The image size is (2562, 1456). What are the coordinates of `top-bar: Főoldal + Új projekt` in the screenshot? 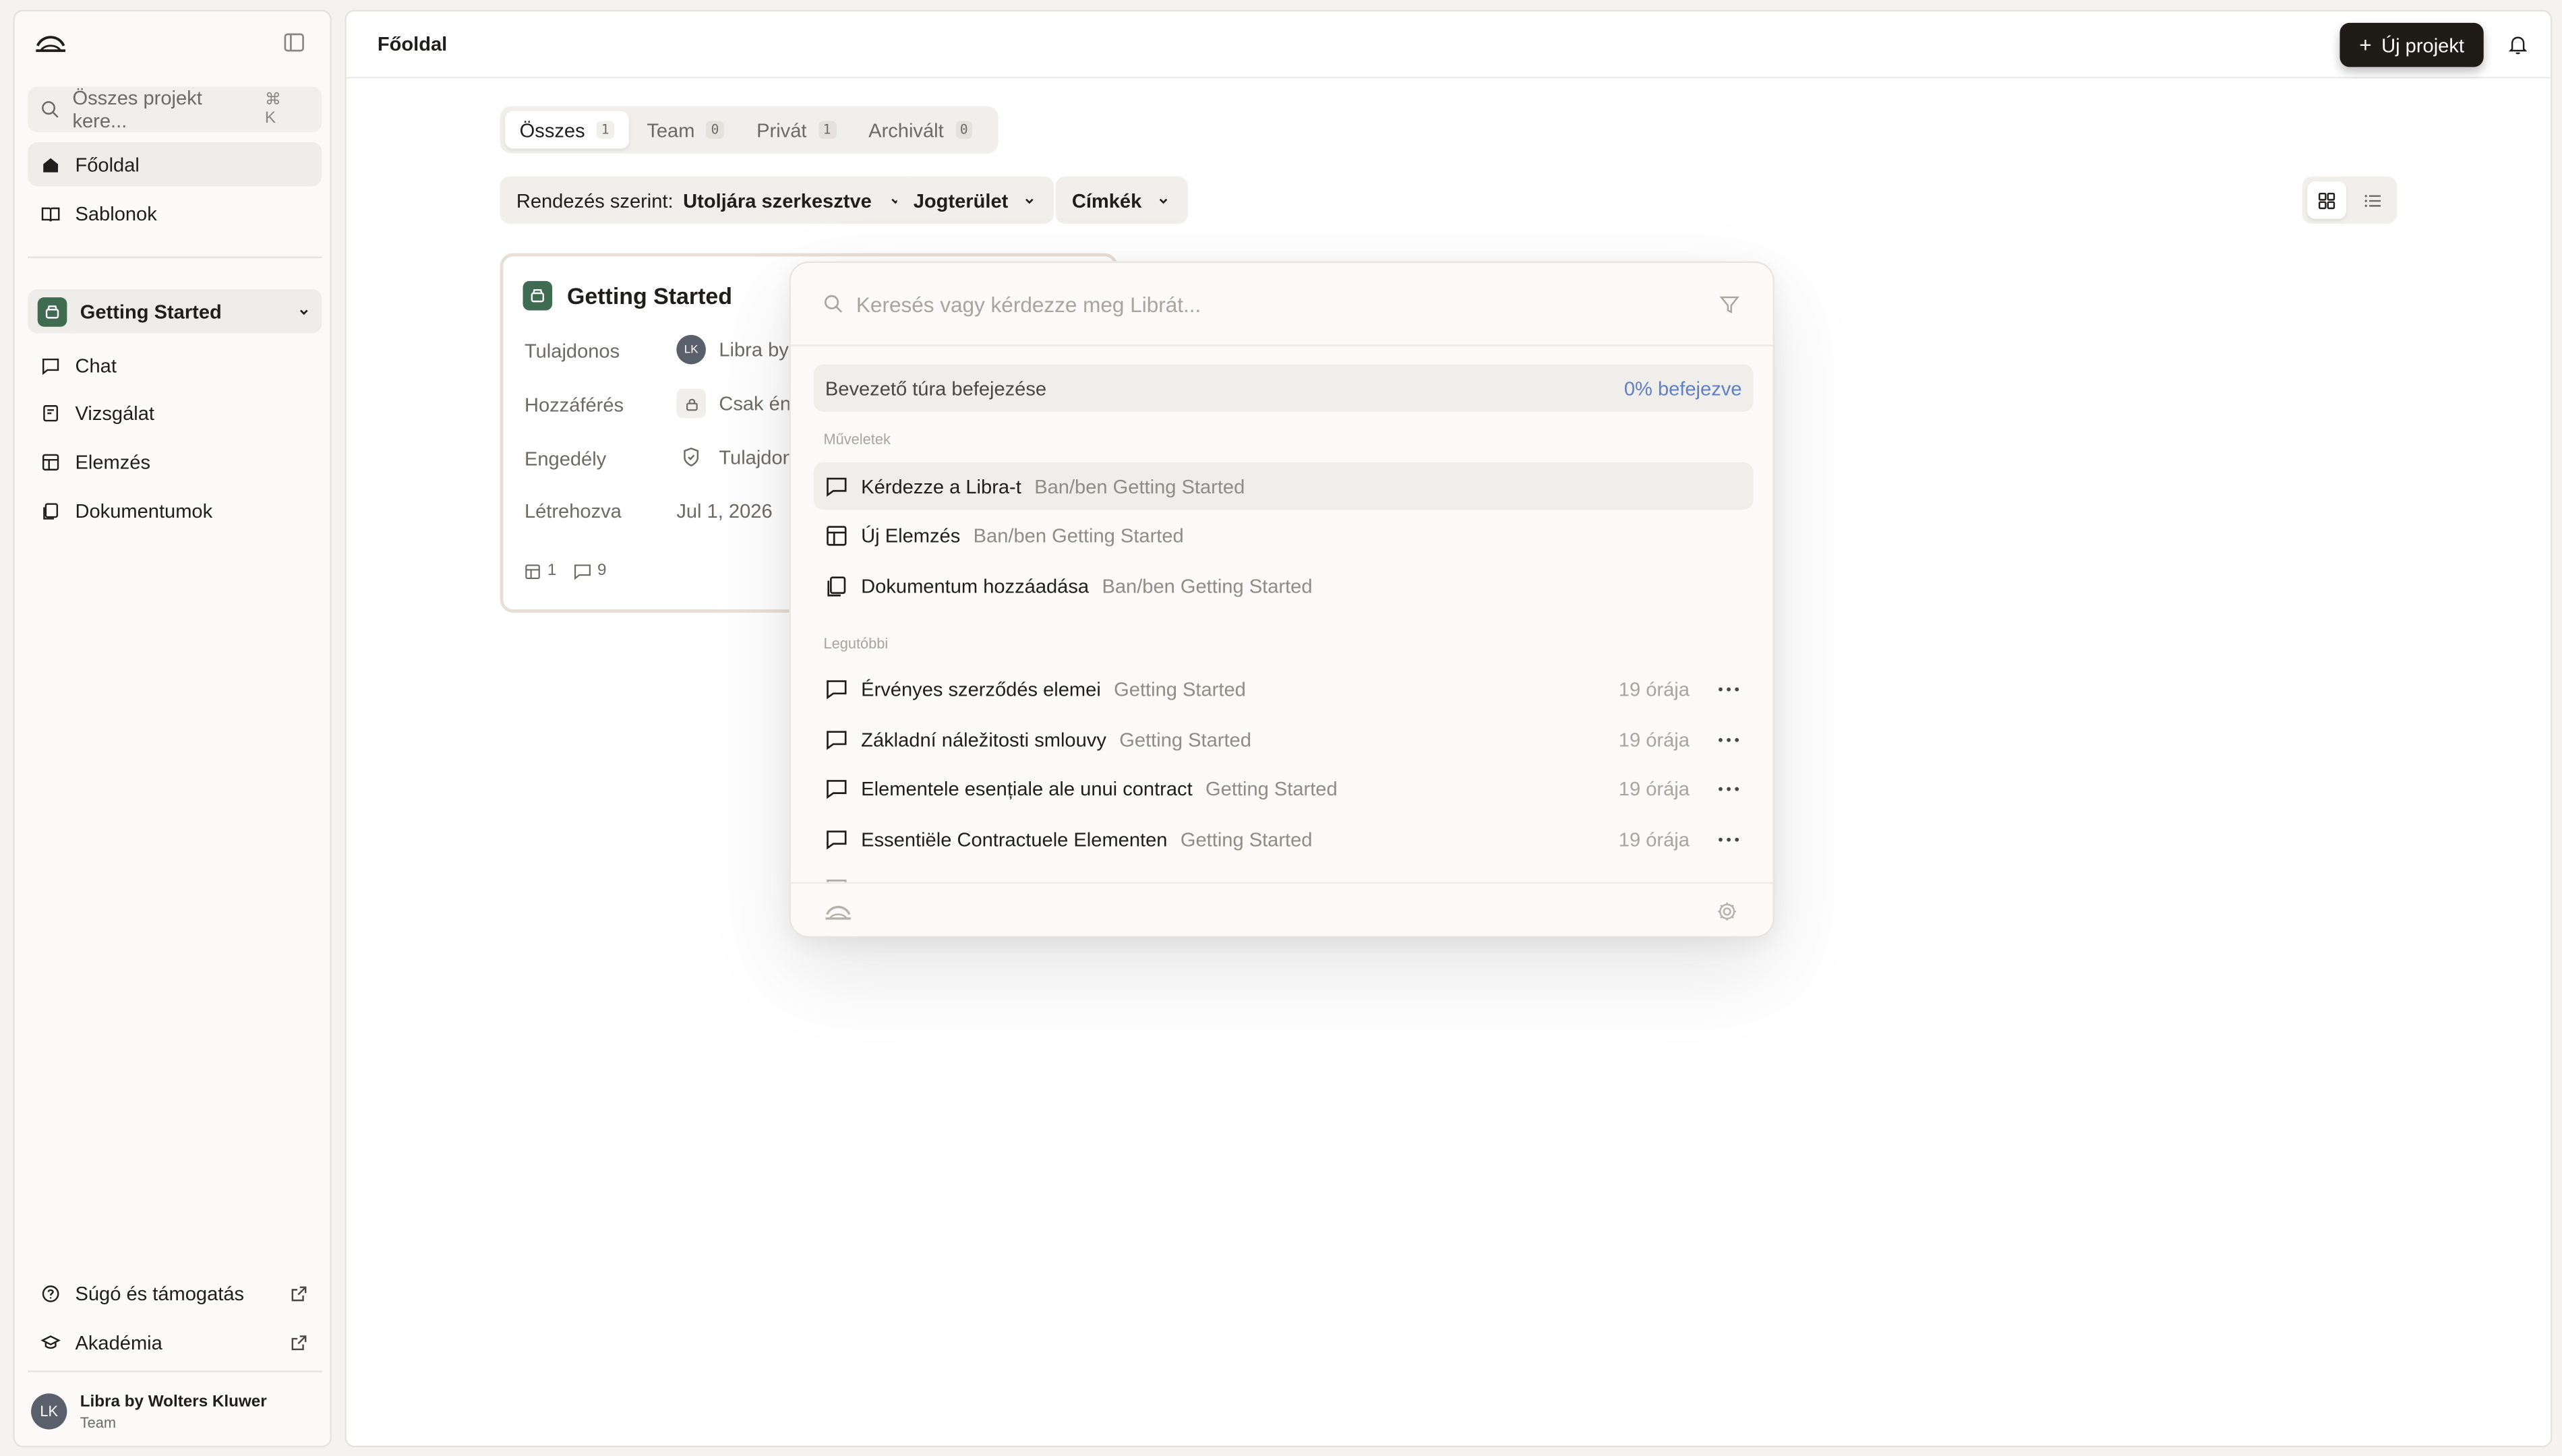 It's located at (1448, 45).